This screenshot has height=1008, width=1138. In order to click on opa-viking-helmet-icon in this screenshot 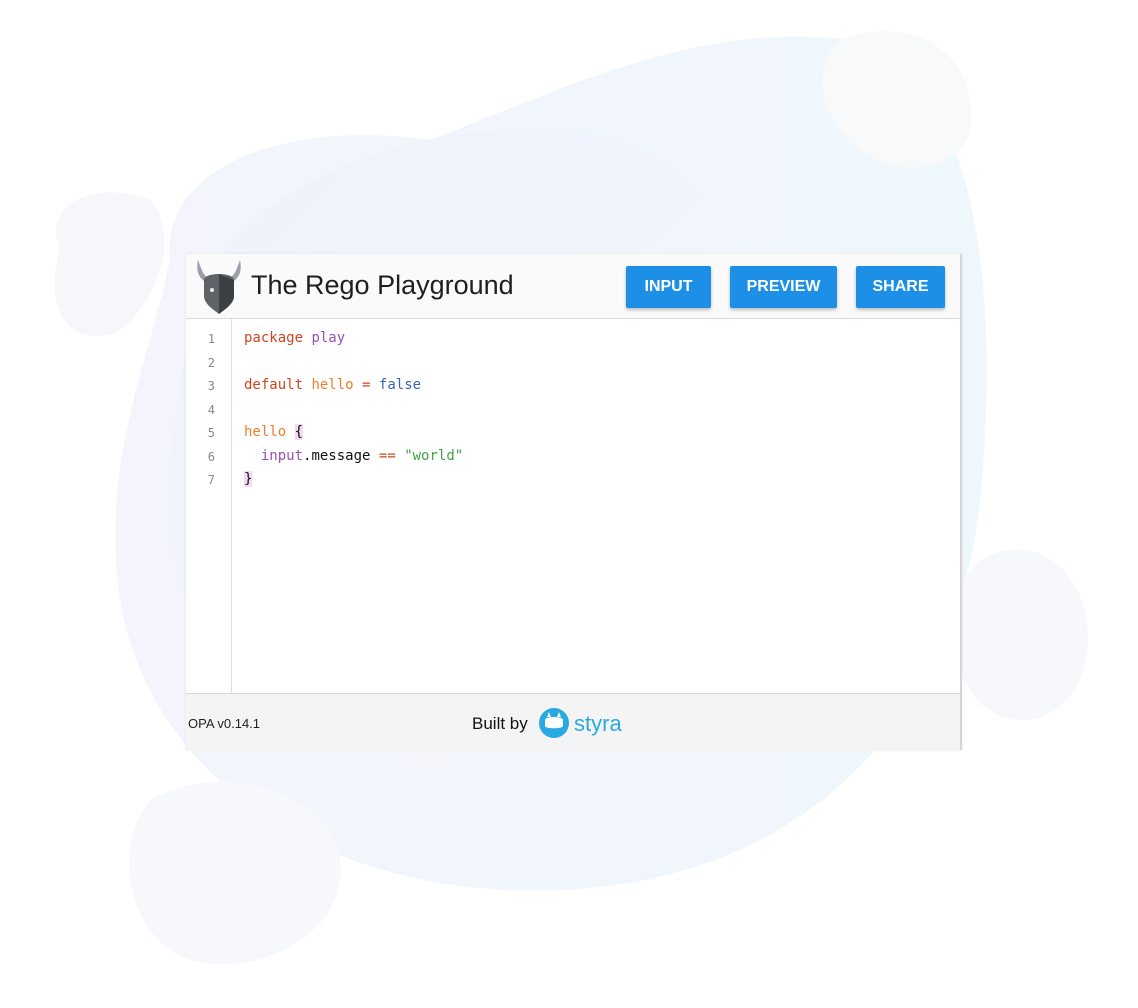, I will do `click(219, 287)`.